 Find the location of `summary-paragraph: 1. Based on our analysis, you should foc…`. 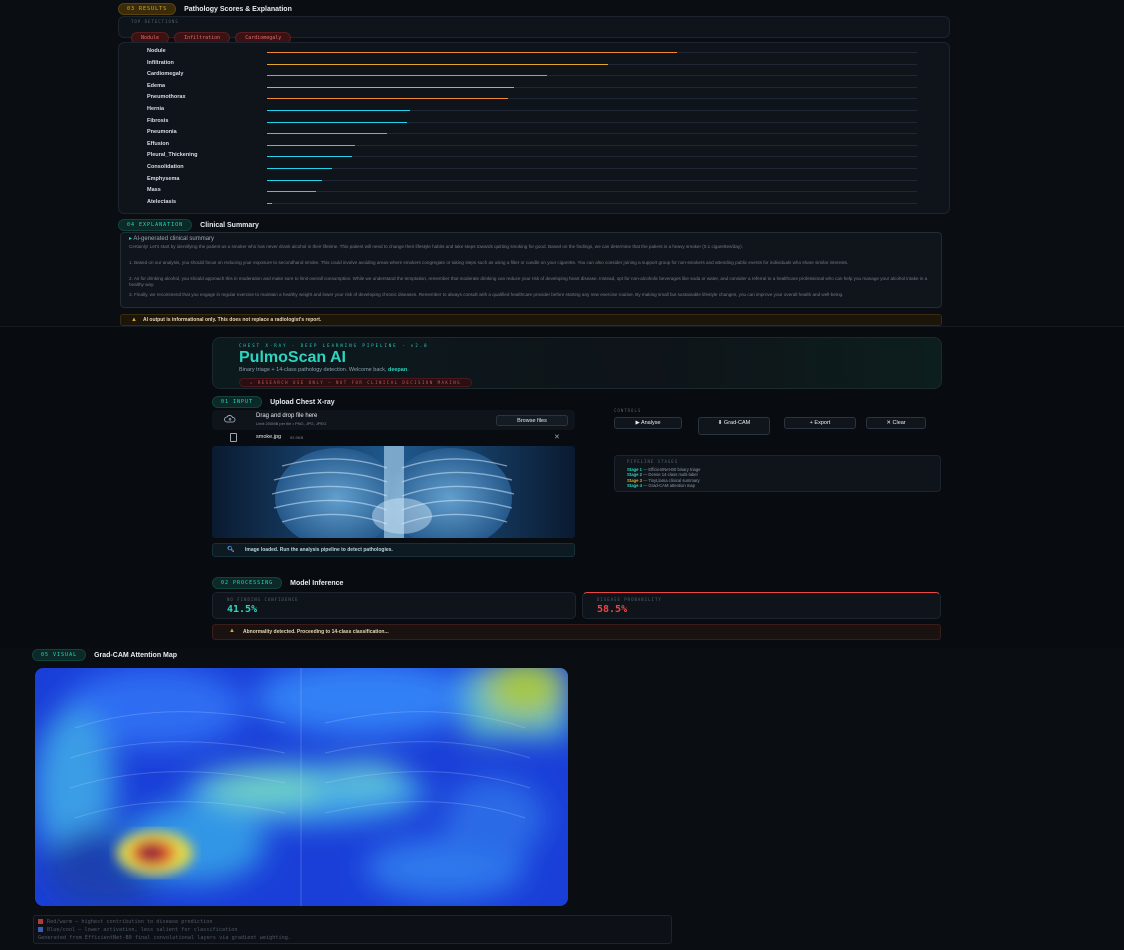

summary-paragraph: 1. Based on our analysis, you should foc… is located at coordinates (489, 262).